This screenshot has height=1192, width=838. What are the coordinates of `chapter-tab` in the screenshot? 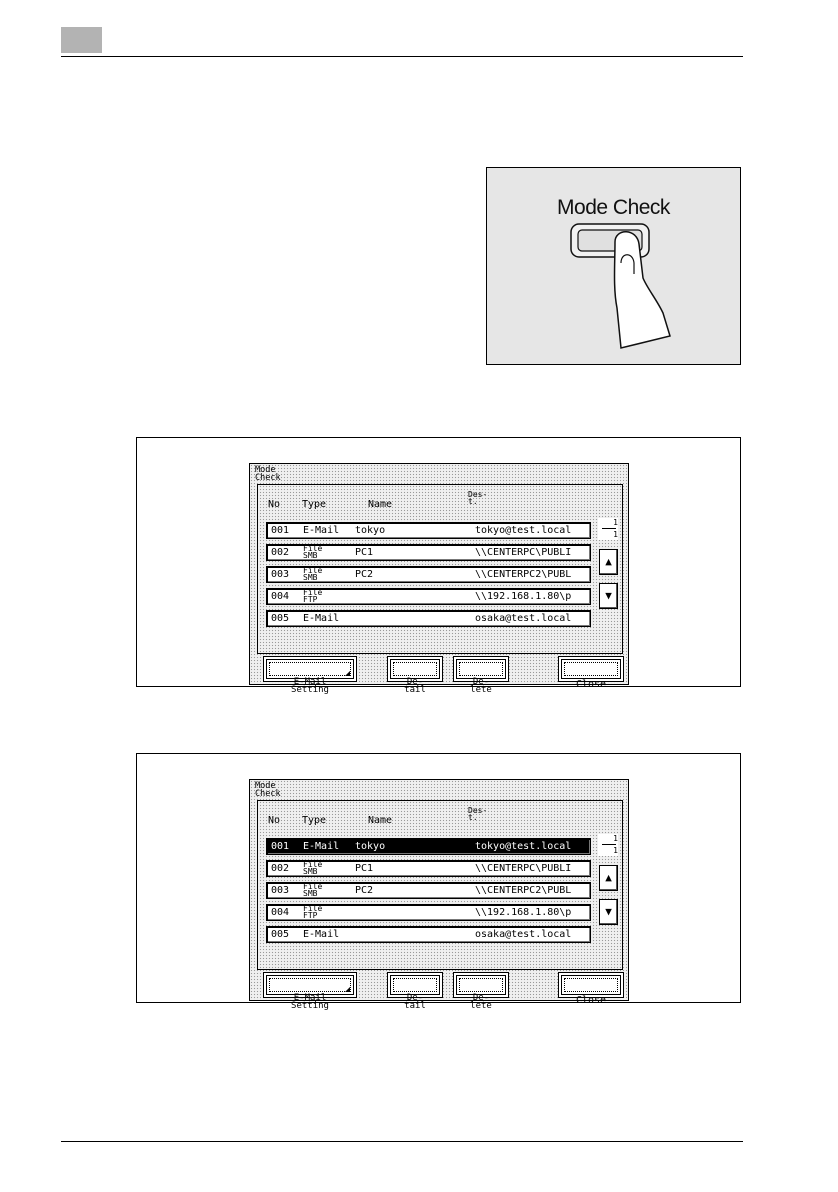 It's located at (81, 40).